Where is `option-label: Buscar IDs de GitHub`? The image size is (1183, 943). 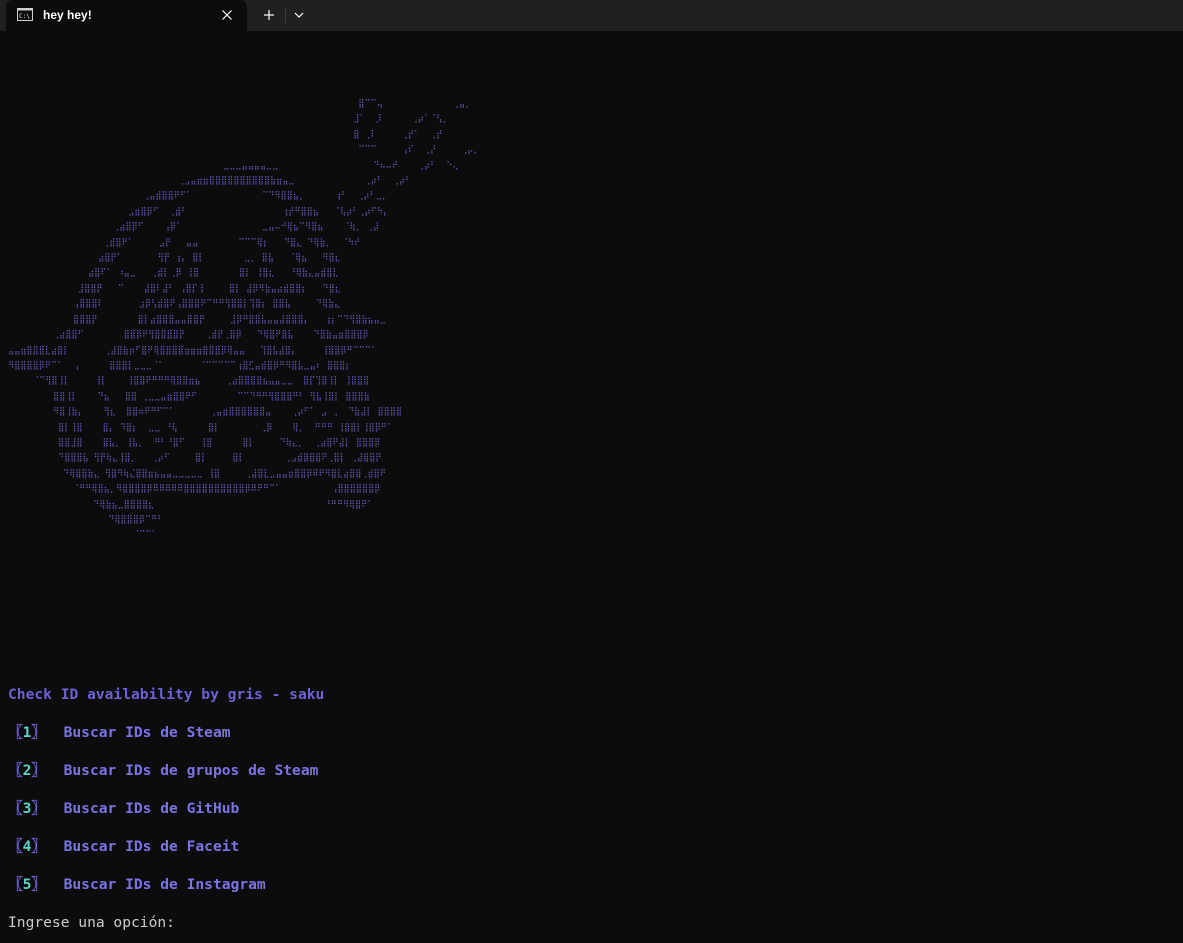
option-label: Buscar IDs de GitHub is located at coordinates (151, 808).